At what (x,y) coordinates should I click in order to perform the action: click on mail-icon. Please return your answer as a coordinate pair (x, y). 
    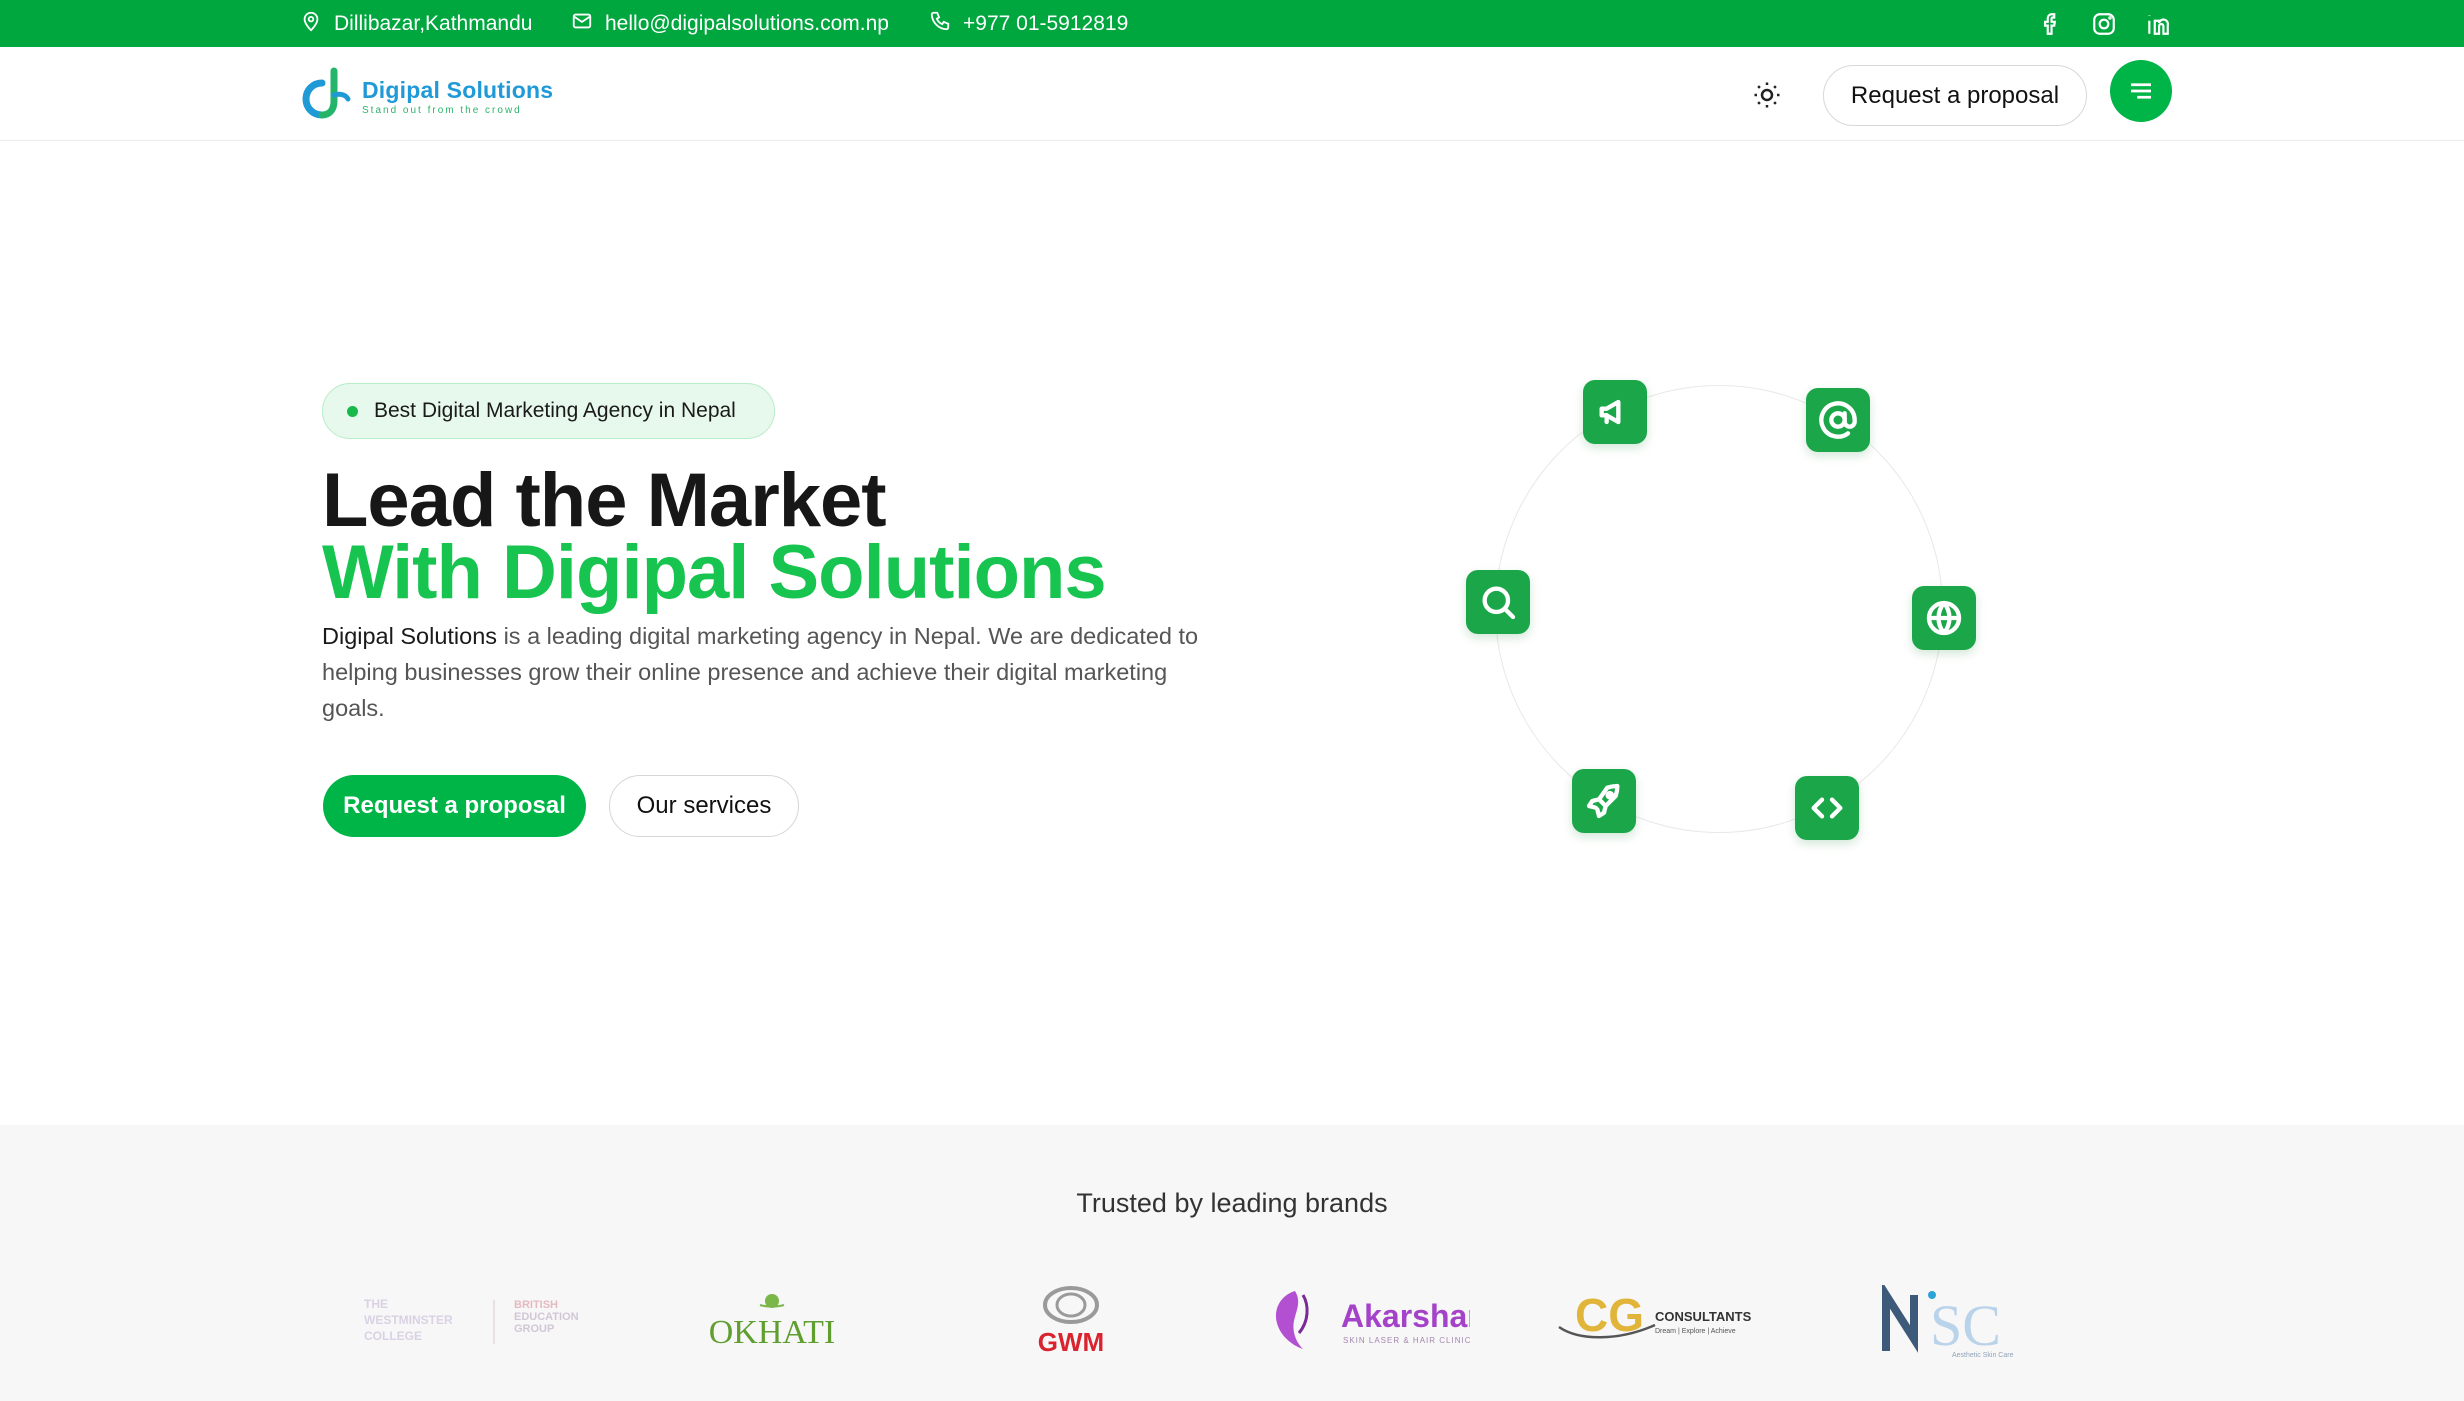
    Looking at the image, I should click on (582, 24).